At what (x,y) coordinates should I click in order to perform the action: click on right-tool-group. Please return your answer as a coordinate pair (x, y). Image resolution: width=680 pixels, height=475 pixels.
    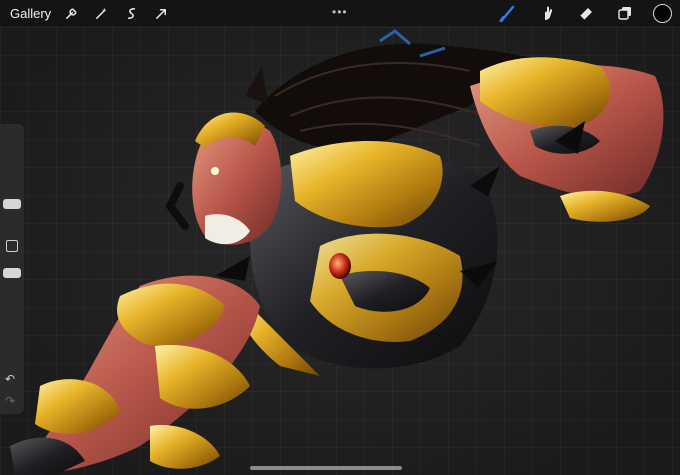
    Looking at the image, I should click on (576, 13).